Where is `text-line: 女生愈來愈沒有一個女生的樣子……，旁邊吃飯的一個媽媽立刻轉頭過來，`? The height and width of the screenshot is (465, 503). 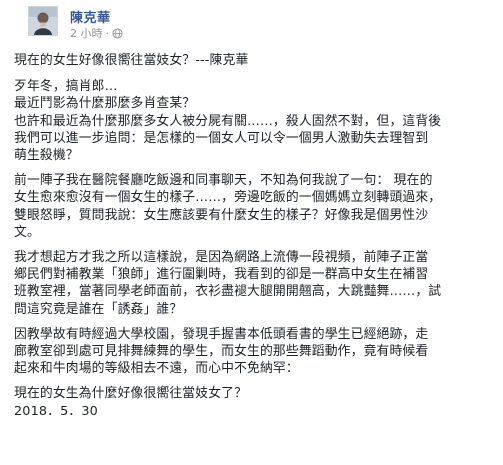
text-line: 女生愈來愈沒有一個女生的樣子……，旁邊吃飯的一個媽媽立刻轉頭過來， is located at coordinates (228, 198).